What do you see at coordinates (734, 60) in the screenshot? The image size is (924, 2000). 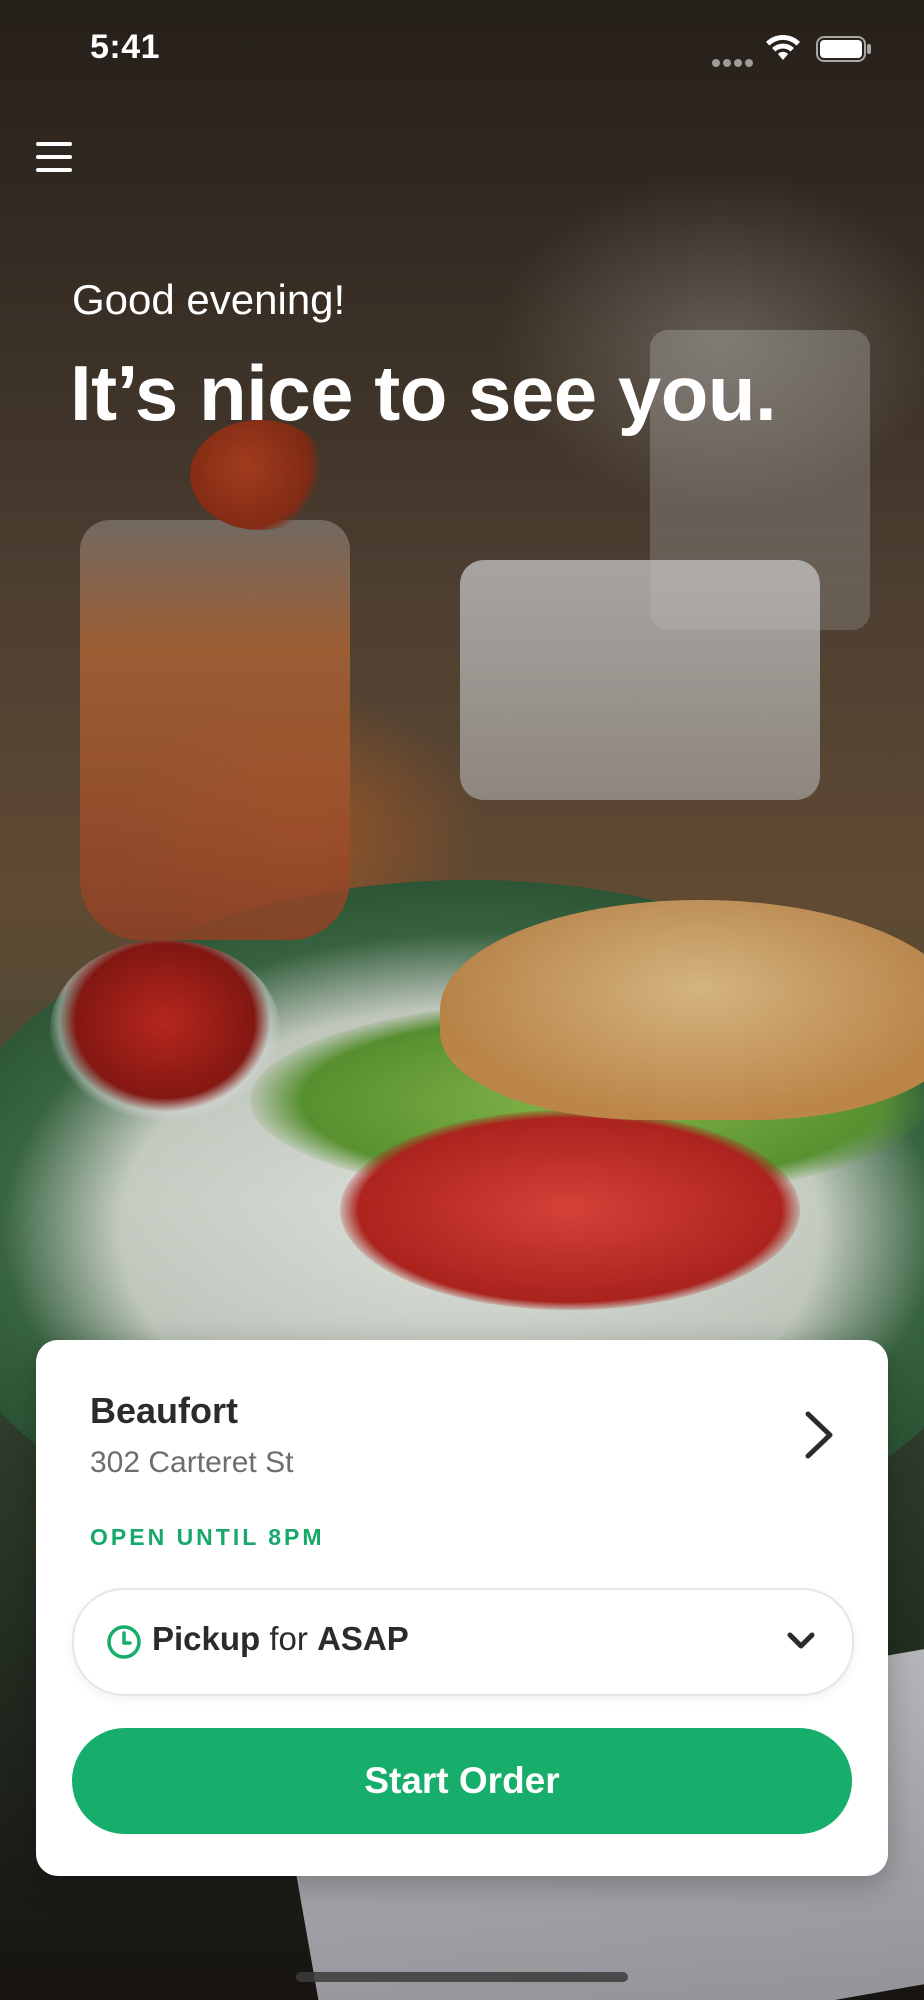 I see `cellular-signal-icon` at bounding box center [734, 60].